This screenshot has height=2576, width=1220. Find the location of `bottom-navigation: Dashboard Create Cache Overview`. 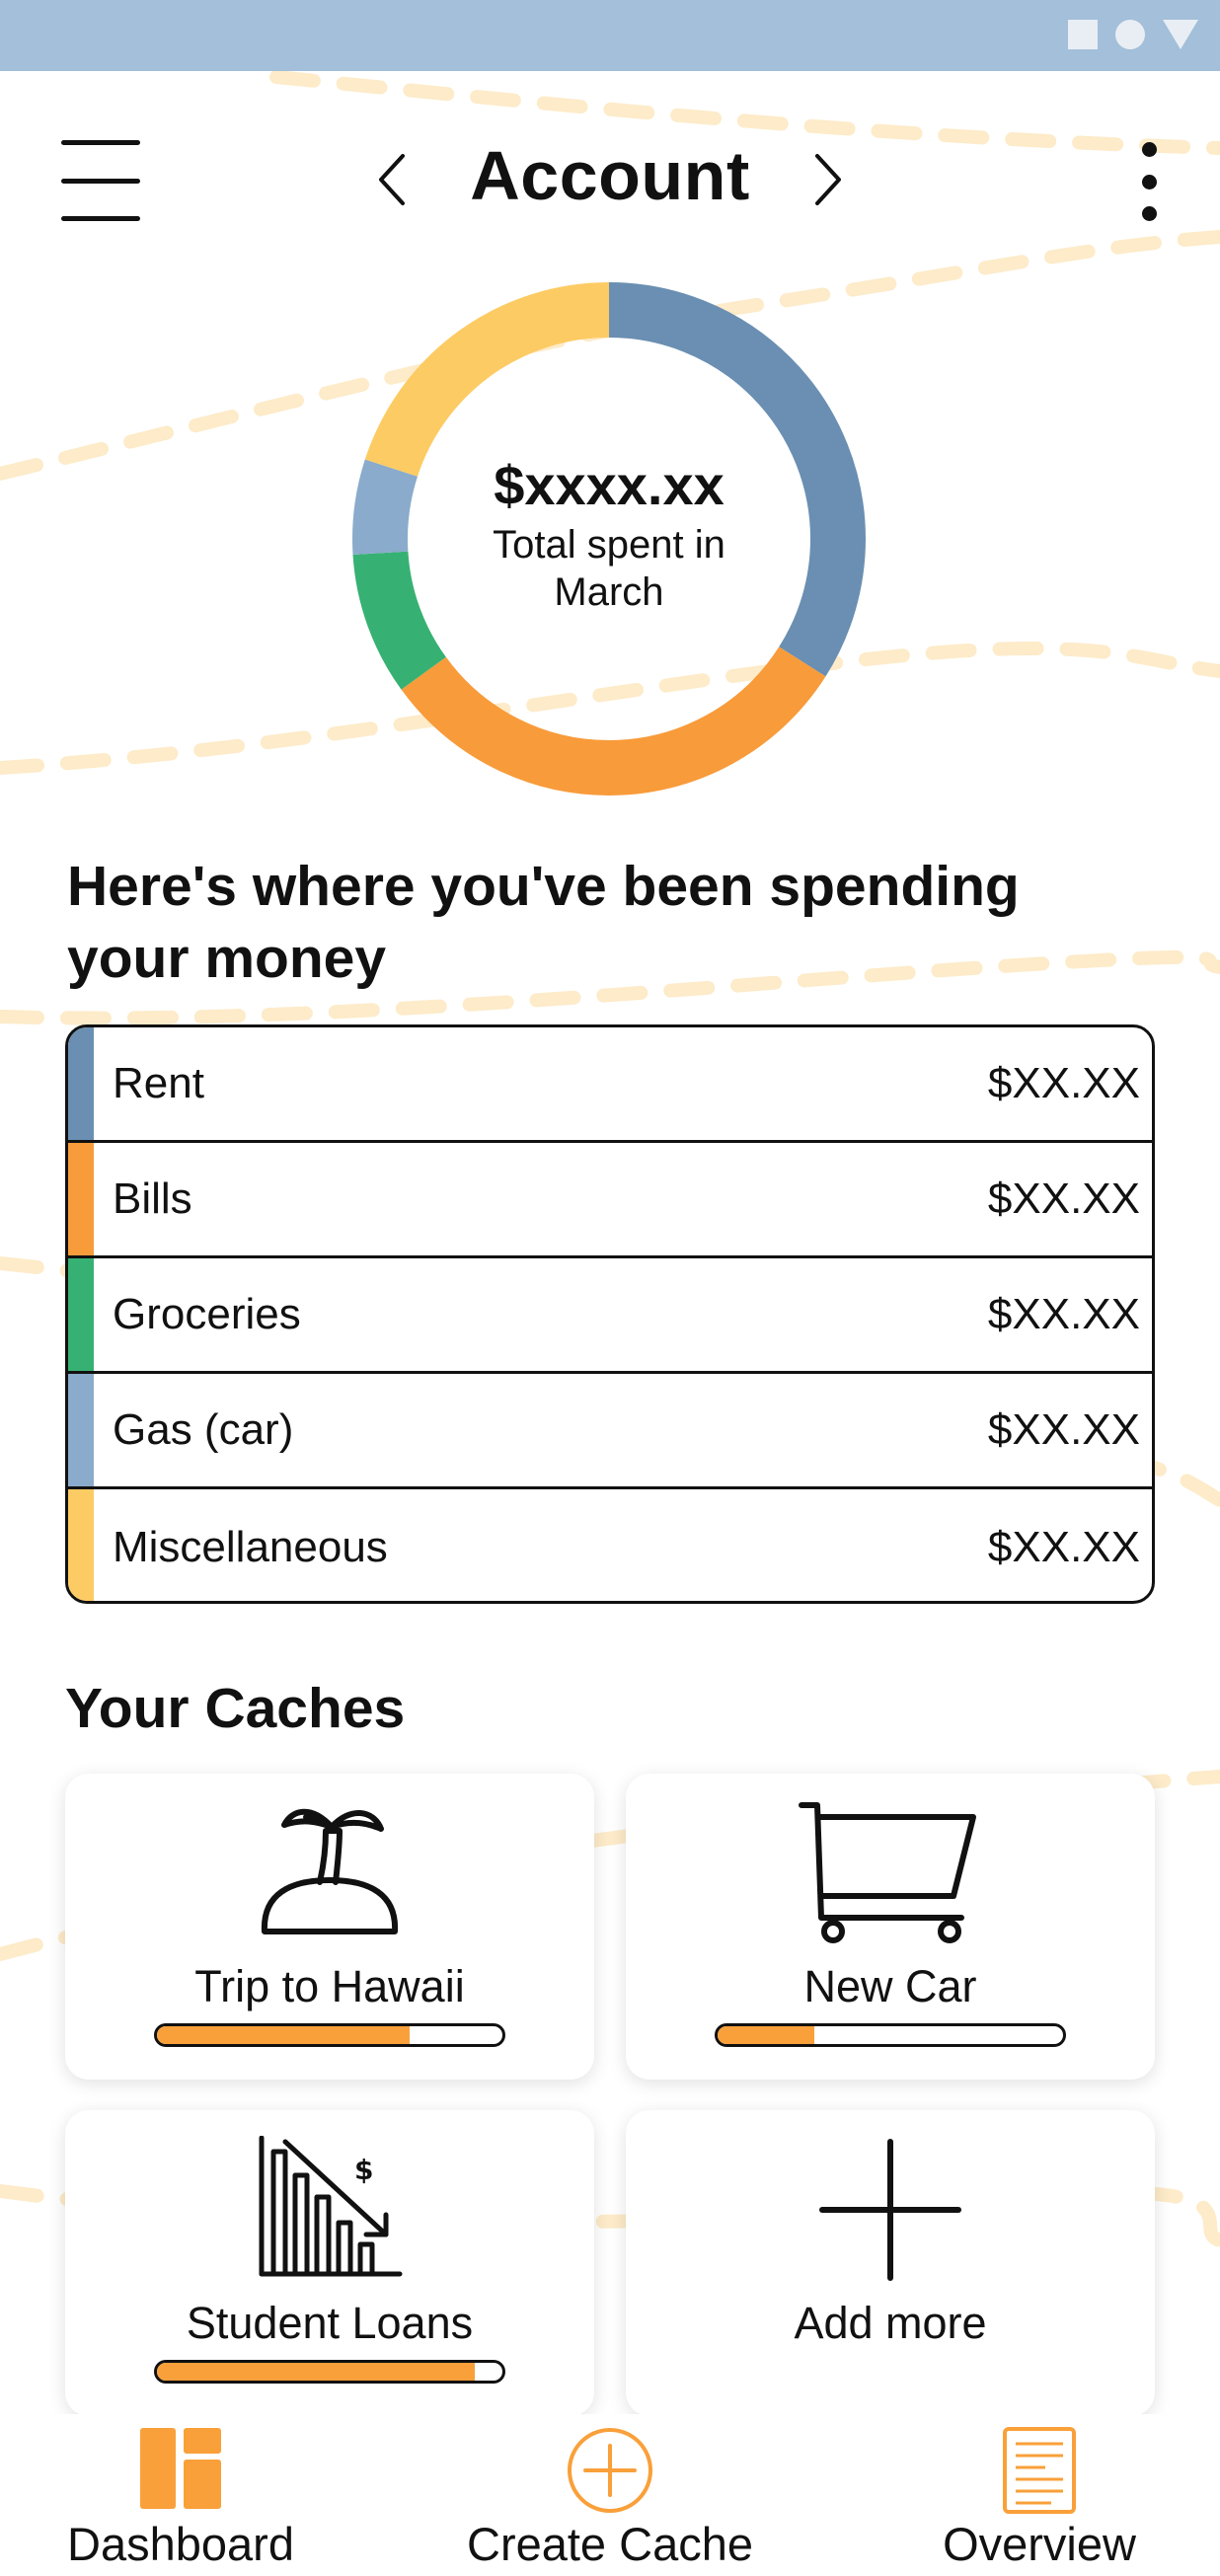

bottom-navigation: Dashboard Create Cache Overview is located at coordinates (610, 2495).